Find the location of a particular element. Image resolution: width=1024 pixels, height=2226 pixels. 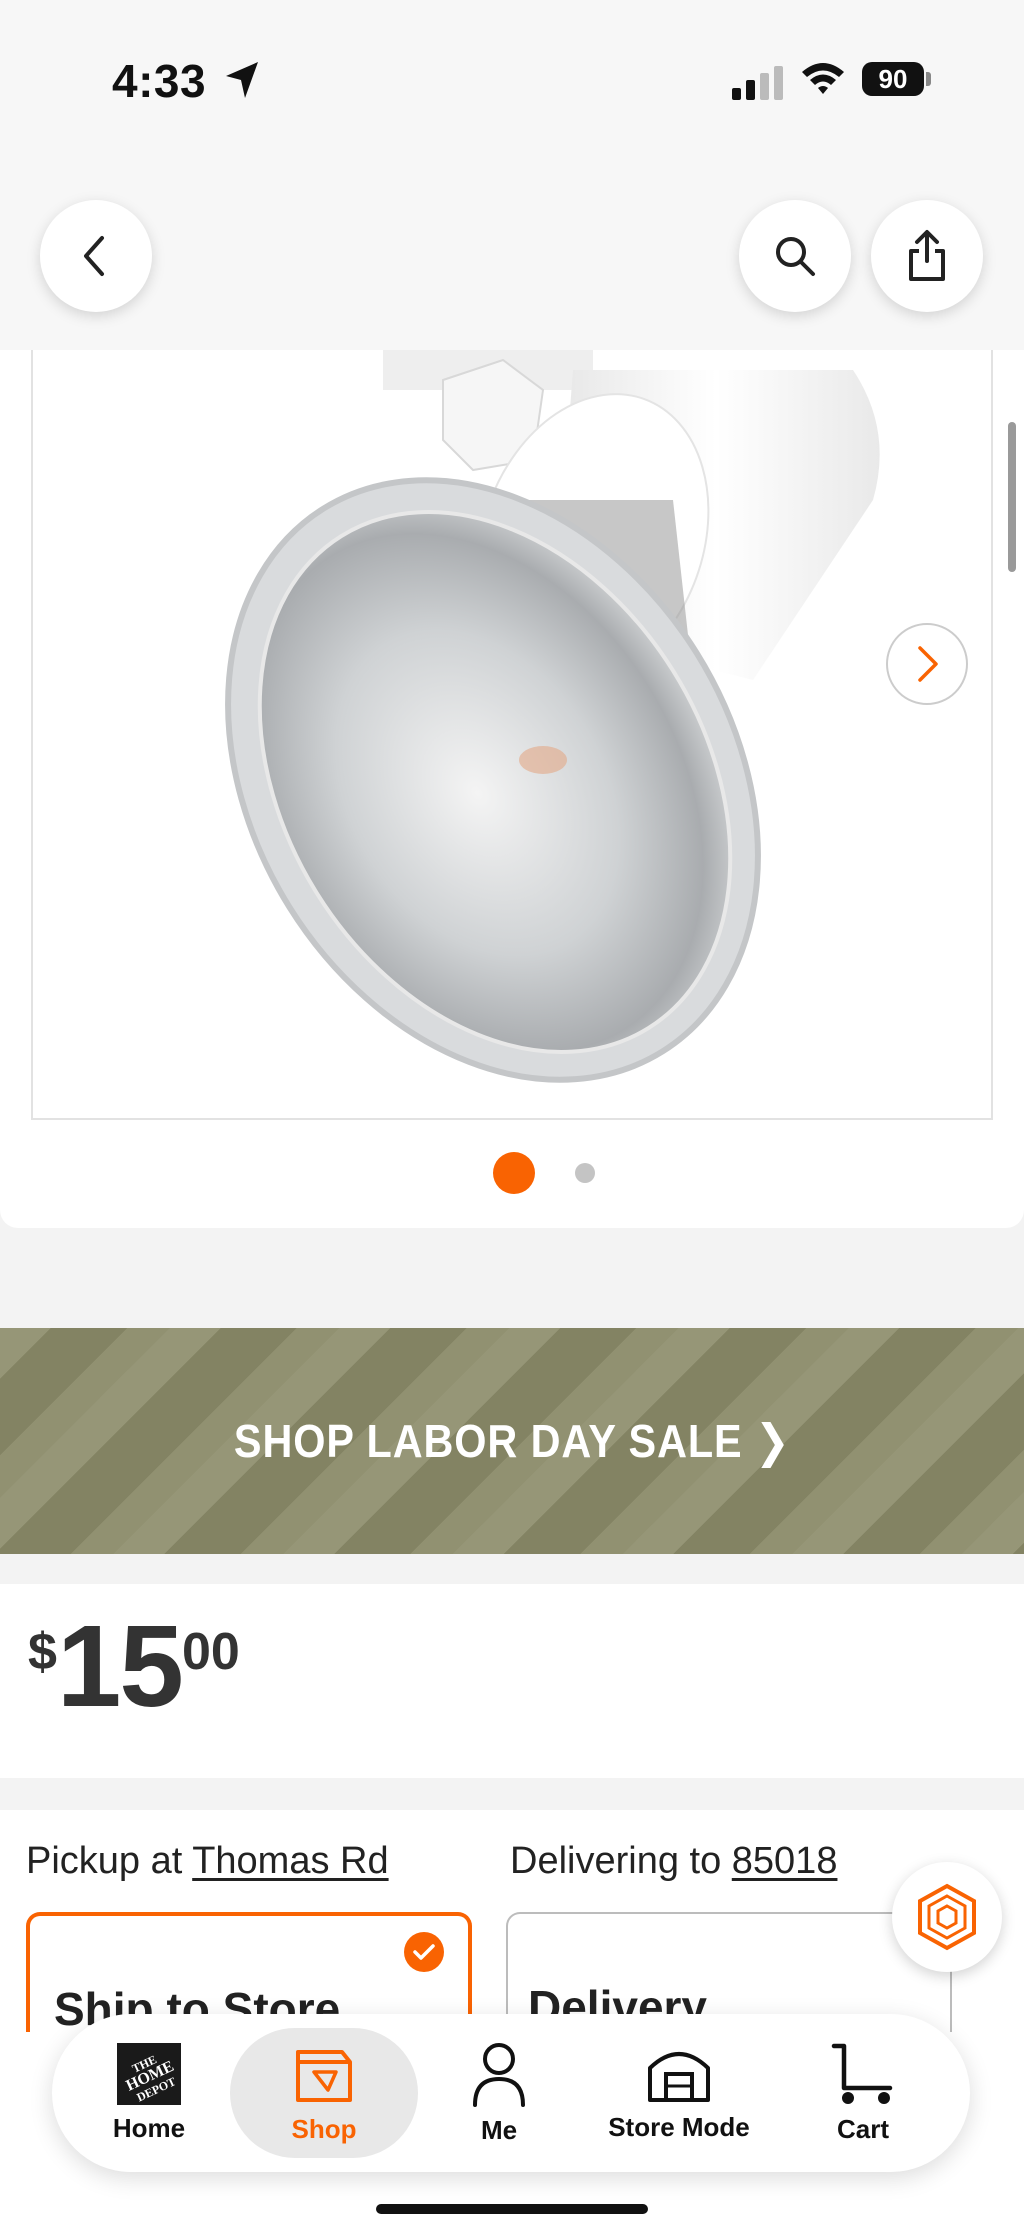

assistant-chat-button is located at coordinates (947, 1917).